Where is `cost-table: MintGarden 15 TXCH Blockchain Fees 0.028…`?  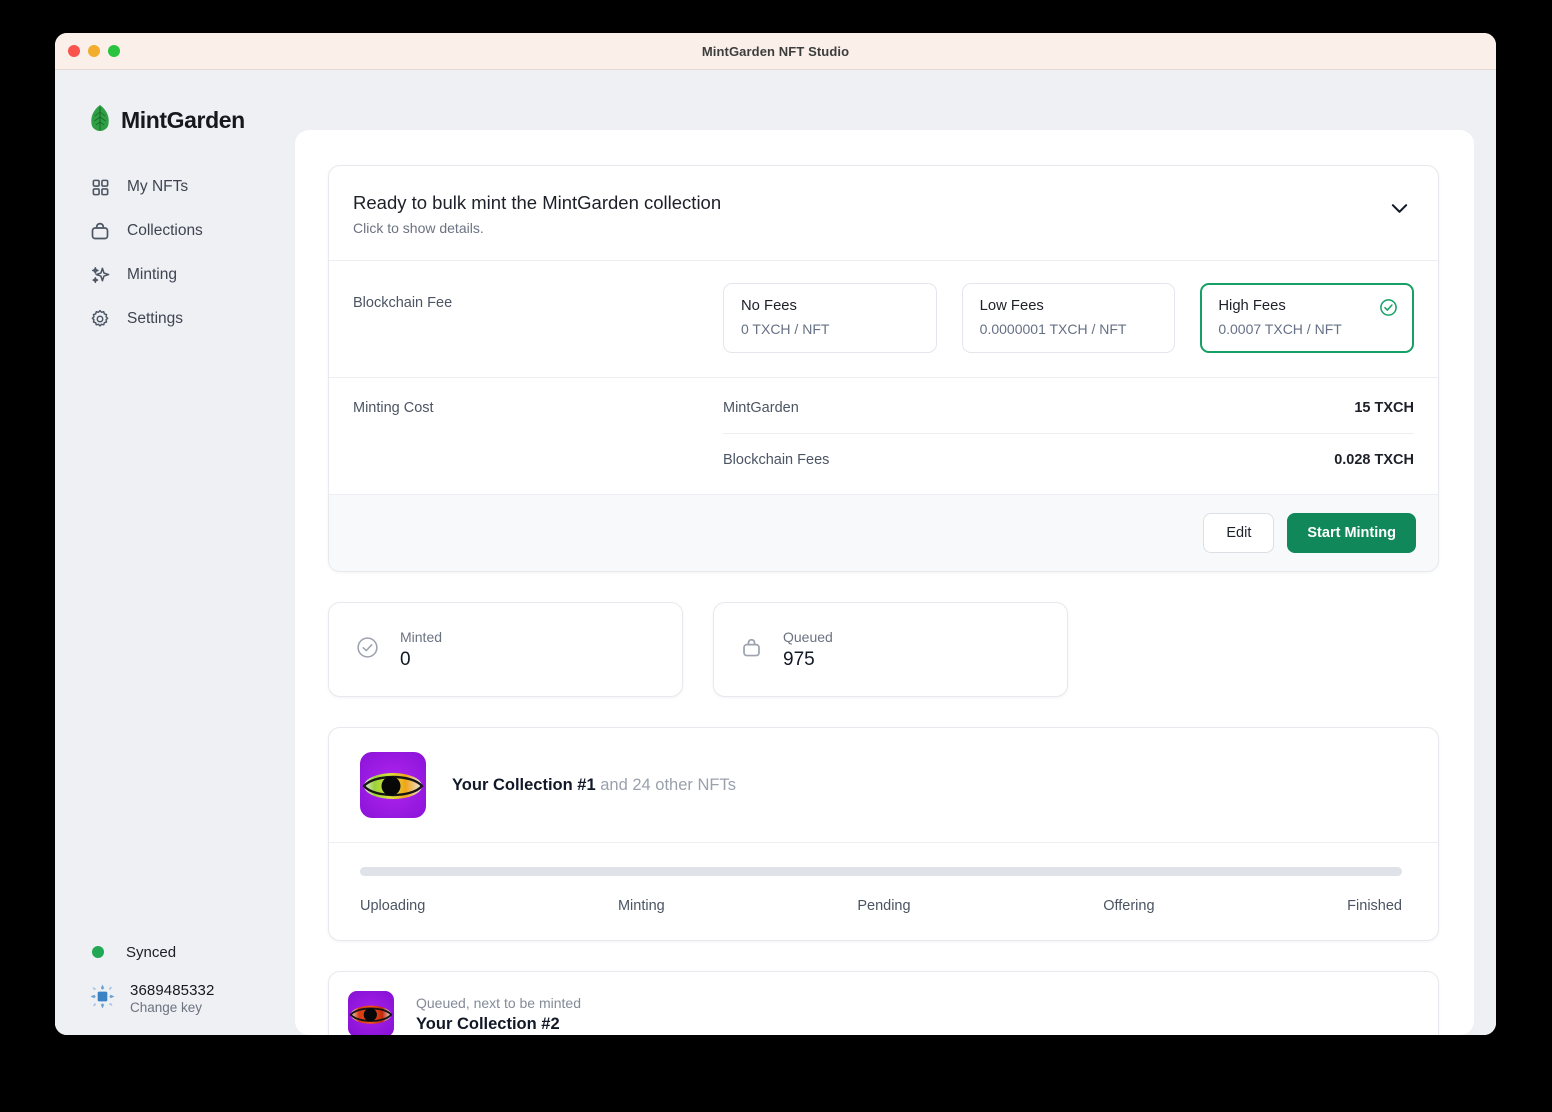 cost-table: MintGarden 15 TXCH Blockchain Fees 0.028… is located at coordinates (1068, 434).